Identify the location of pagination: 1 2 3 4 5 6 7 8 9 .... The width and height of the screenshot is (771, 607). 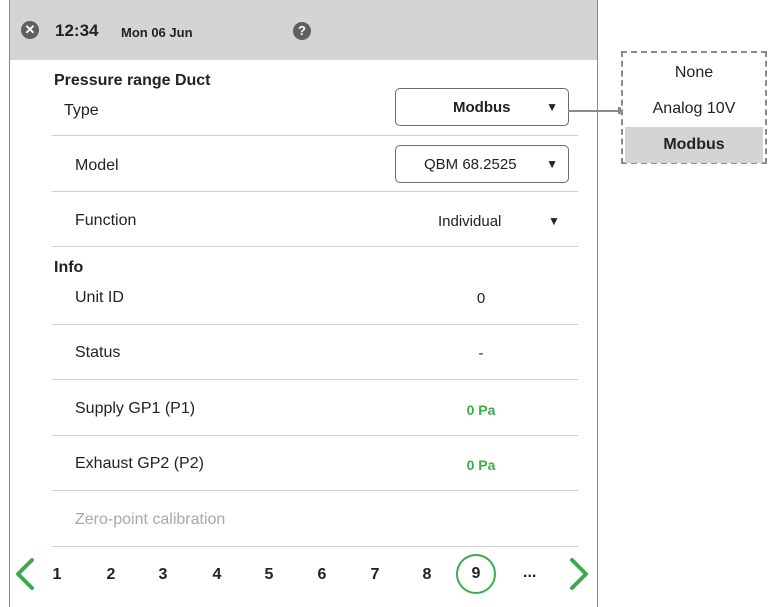
(303, 577).